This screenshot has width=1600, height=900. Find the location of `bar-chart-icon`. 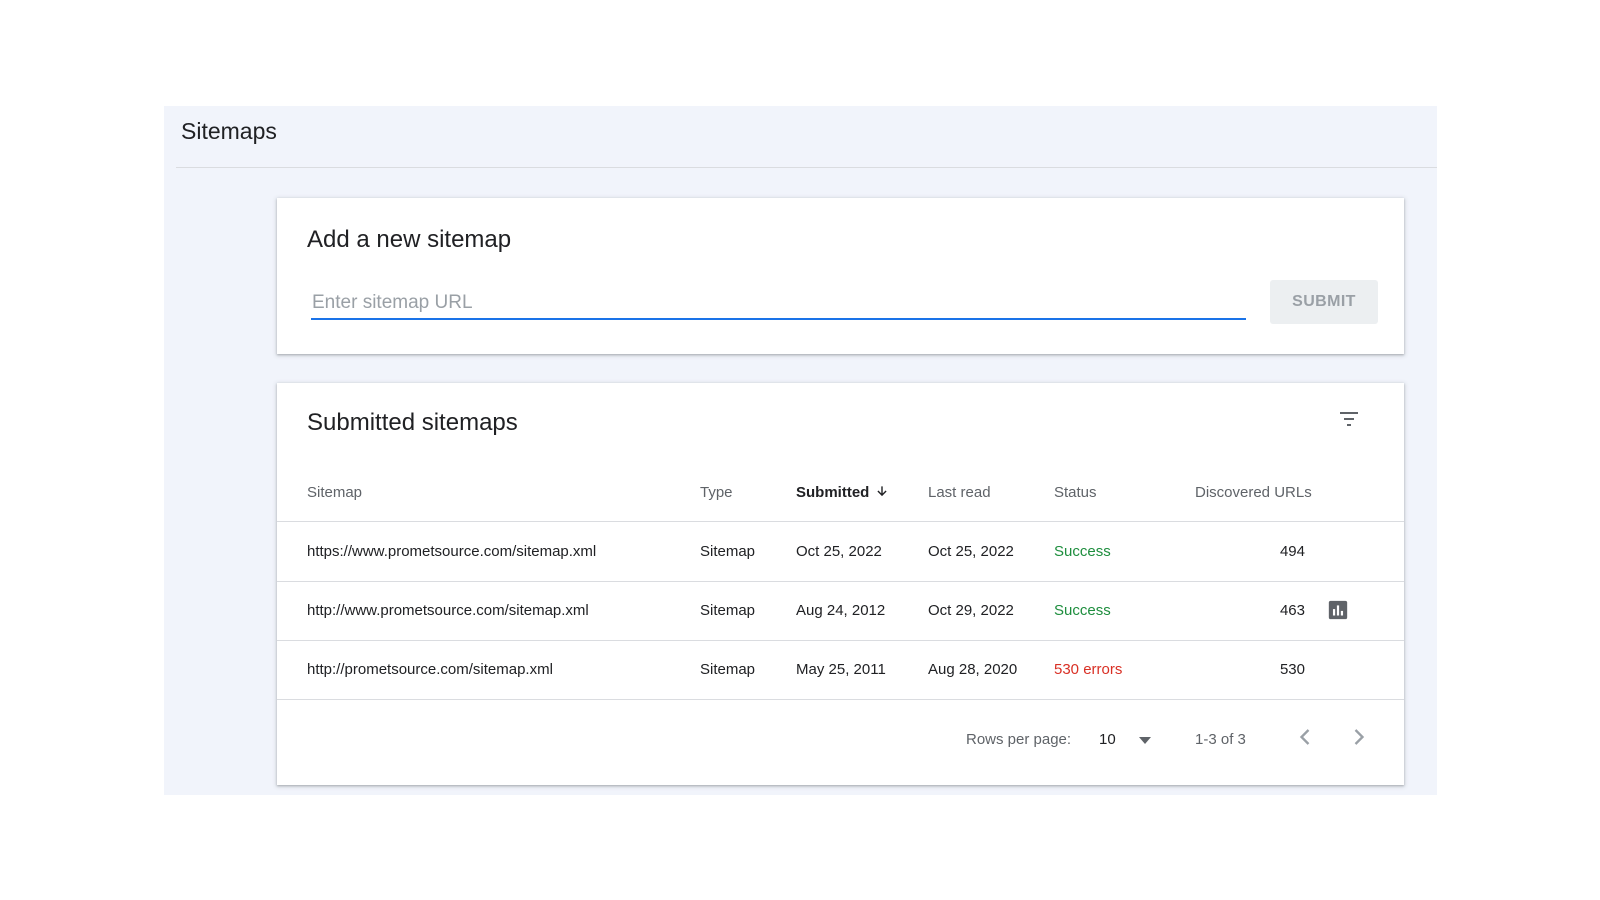

bar-chart-icon is located at coordinates (1338, 610).